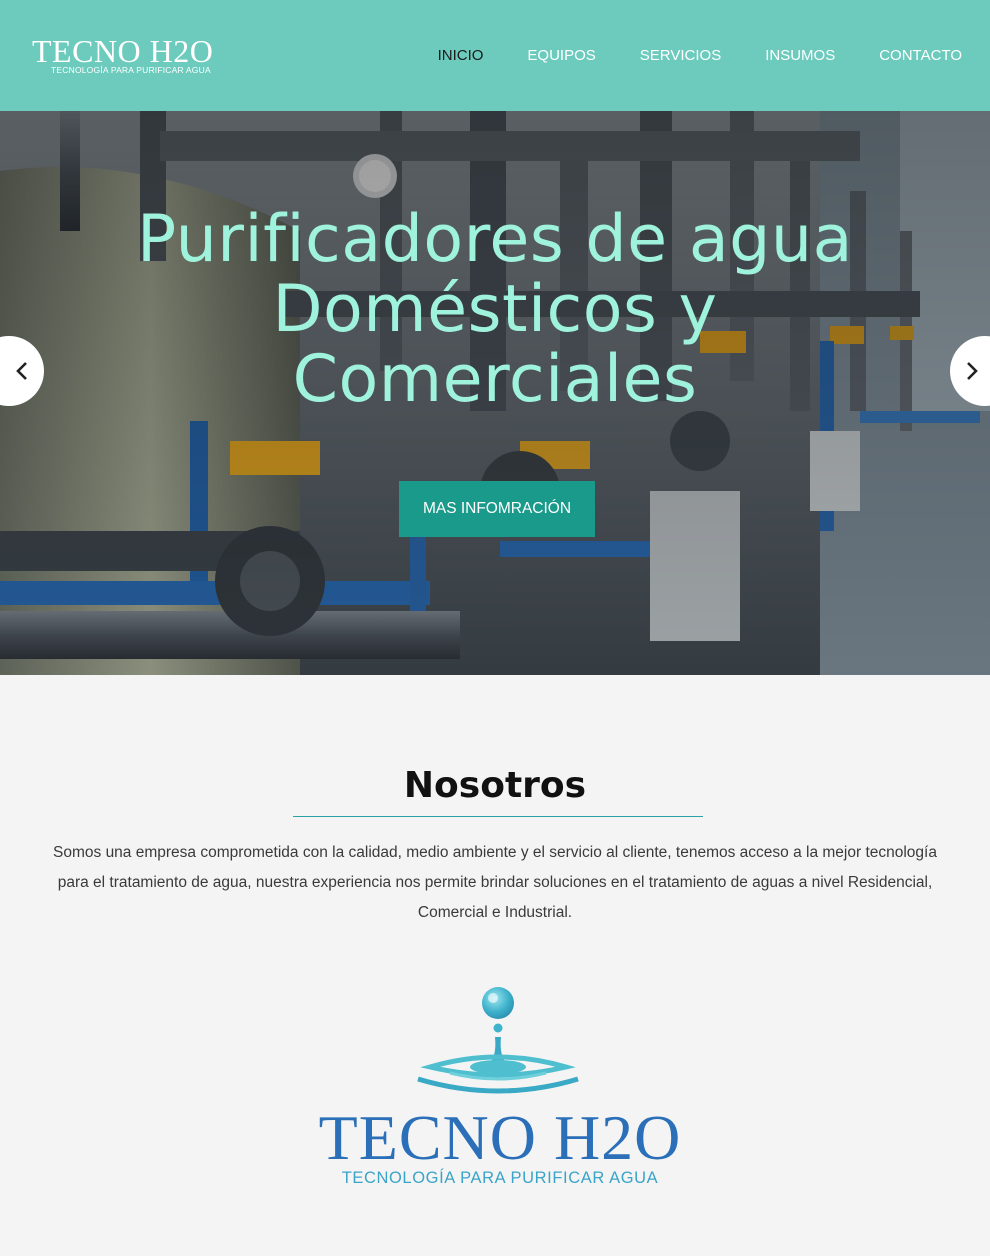 This screenshot has height=1256, width=990. What do you see at coordinates (800, 56) in the screenshot?
I see `nav-item-insumos: INSUMOS` at bounding box center [800, 56].